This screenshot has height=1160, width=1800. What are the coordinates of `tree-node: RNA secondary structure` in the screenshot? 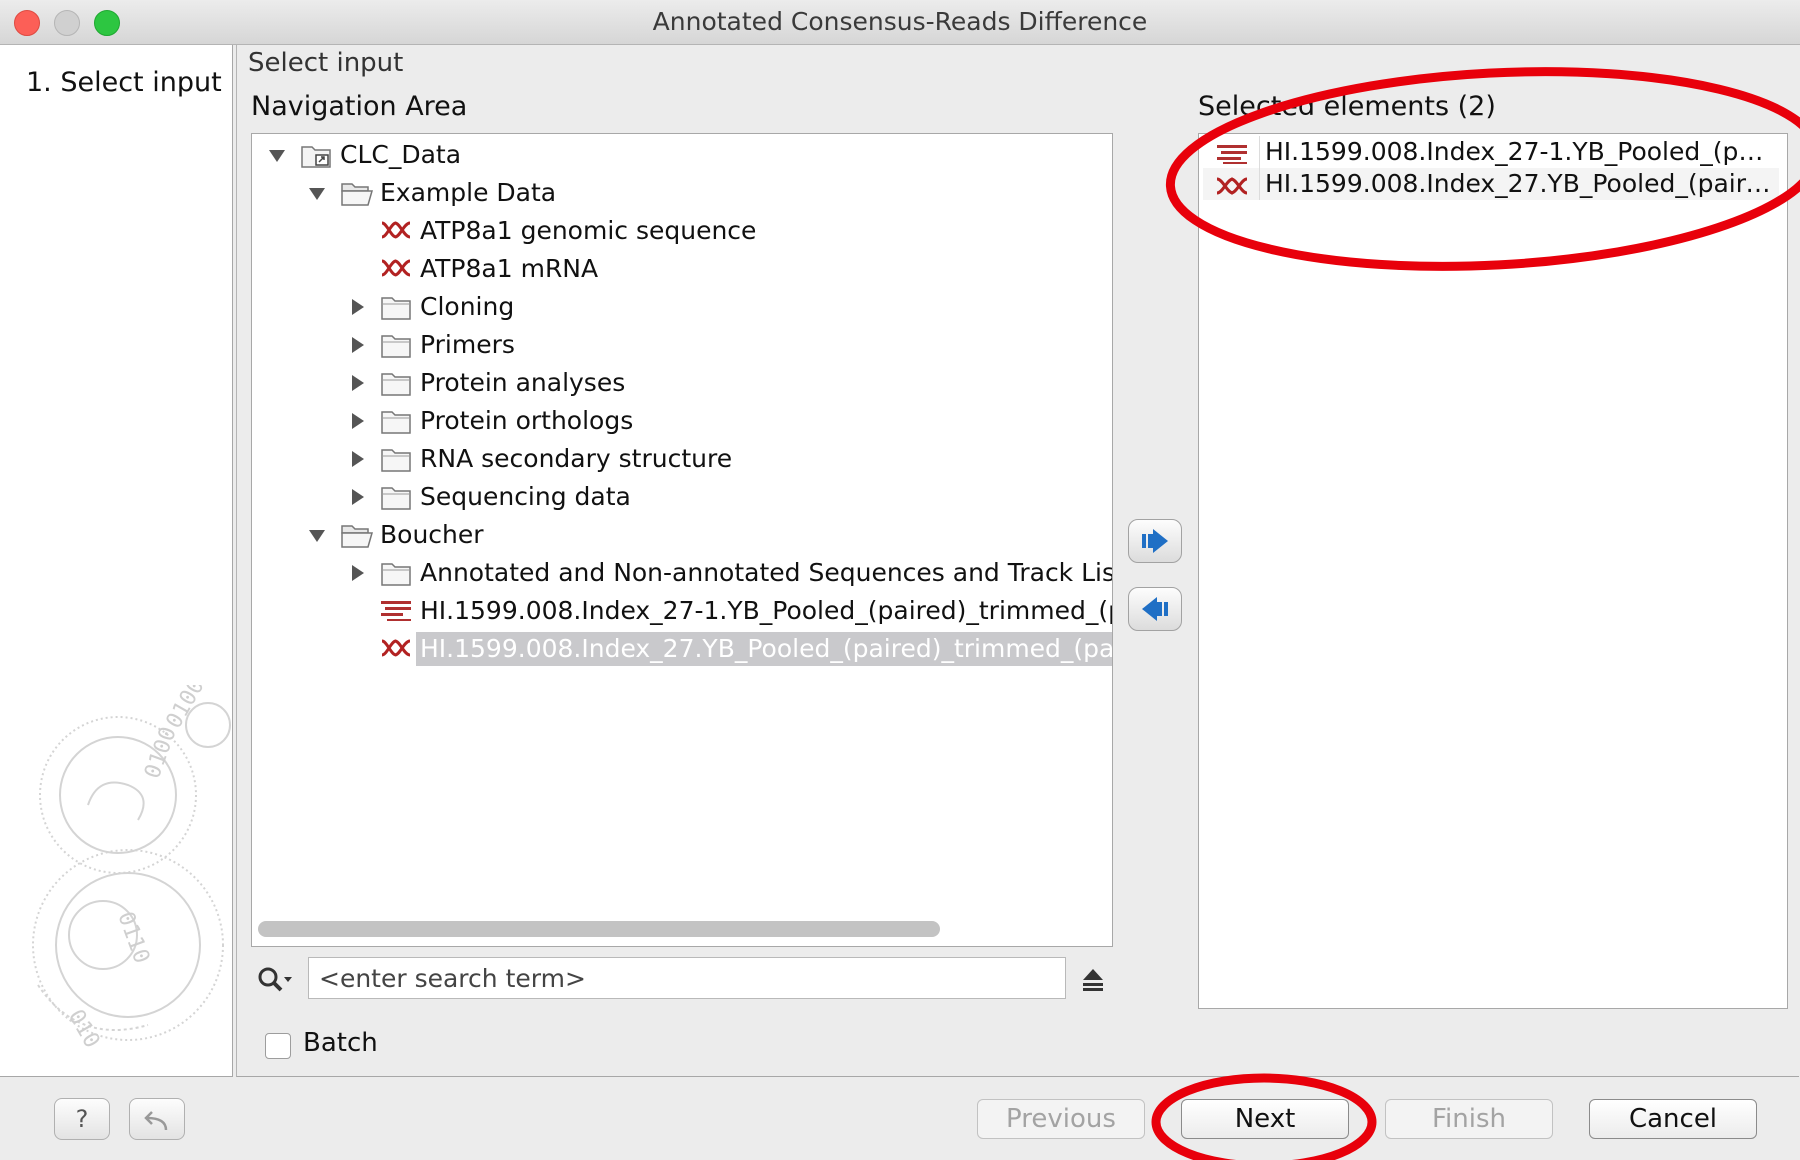 It's located at (685, 459).